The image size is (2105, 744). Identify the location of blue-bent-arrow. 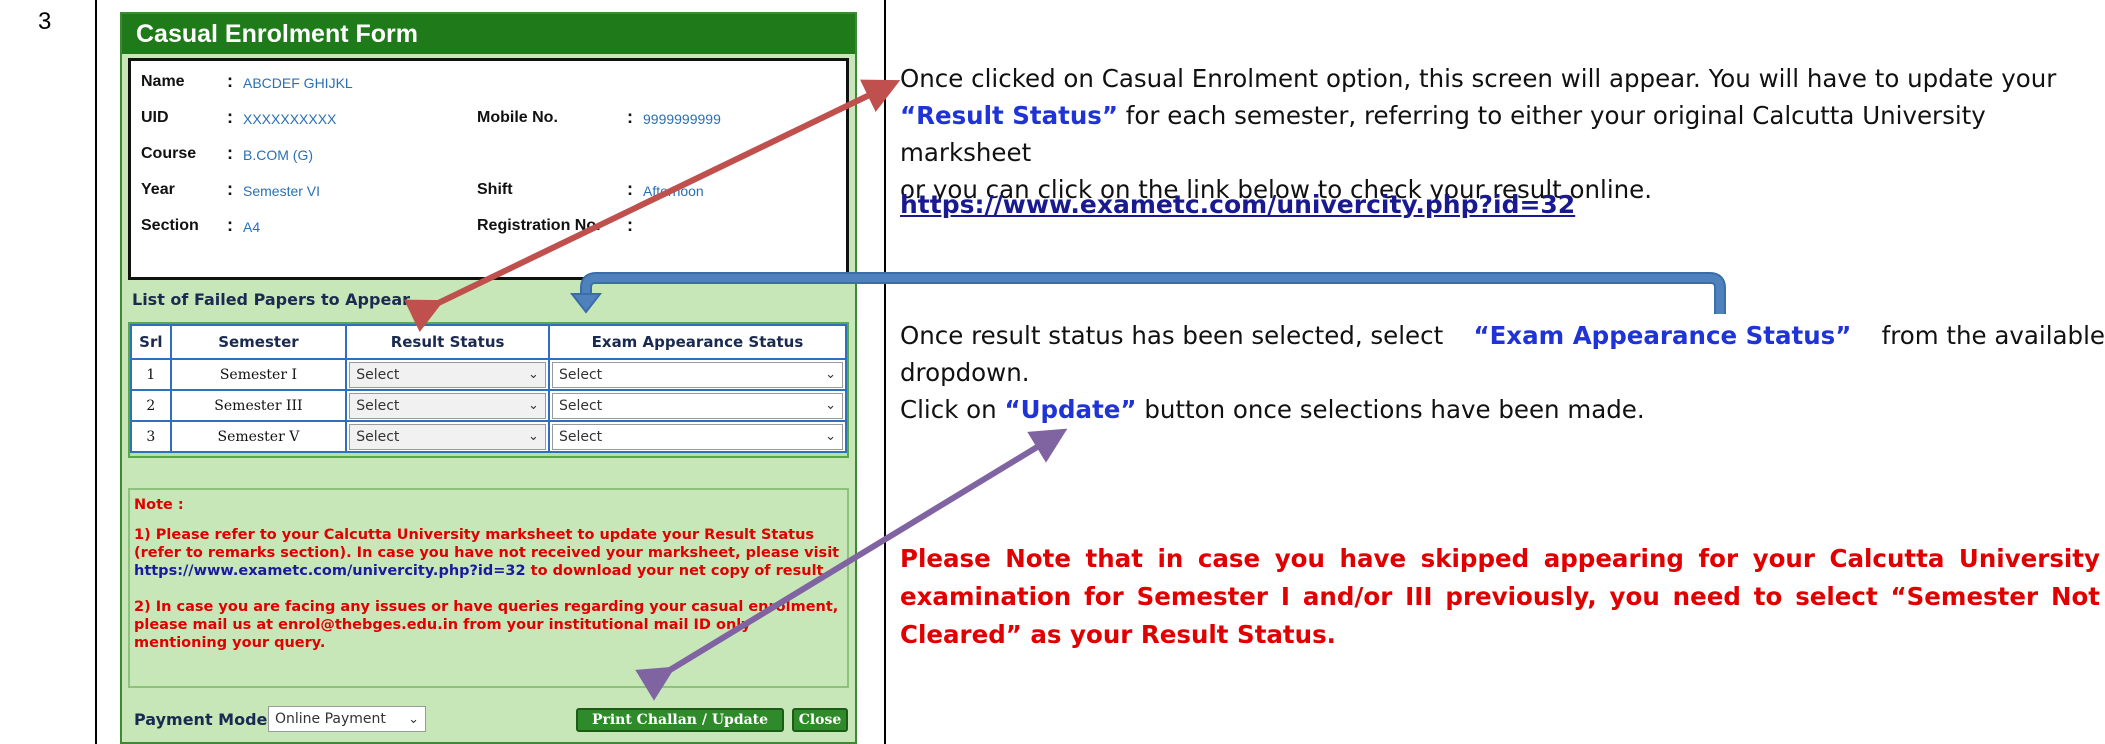
(1147, 293).